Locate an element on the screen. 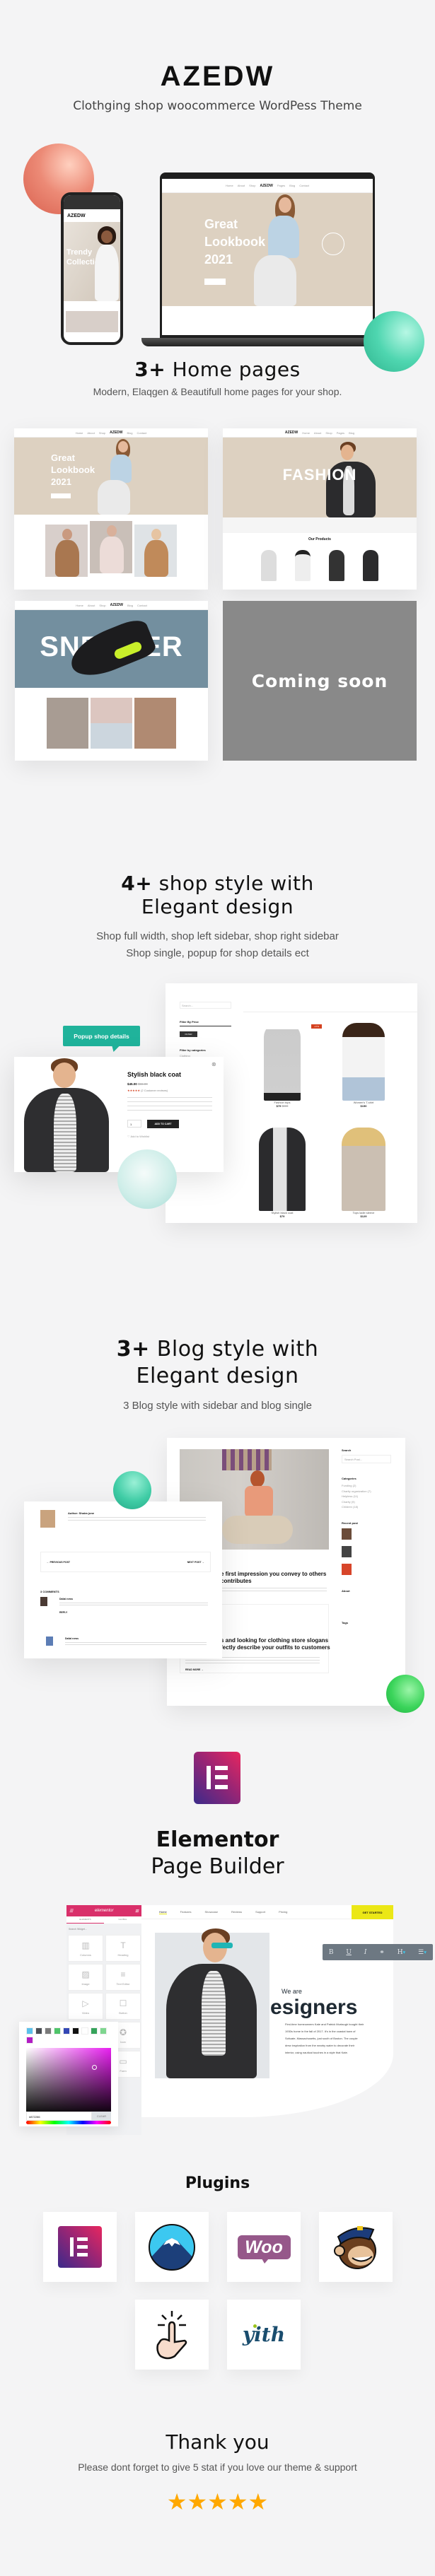 The width and height of the screenshot is (435, 2576). hero-image is located at coordinates (212, 2003).